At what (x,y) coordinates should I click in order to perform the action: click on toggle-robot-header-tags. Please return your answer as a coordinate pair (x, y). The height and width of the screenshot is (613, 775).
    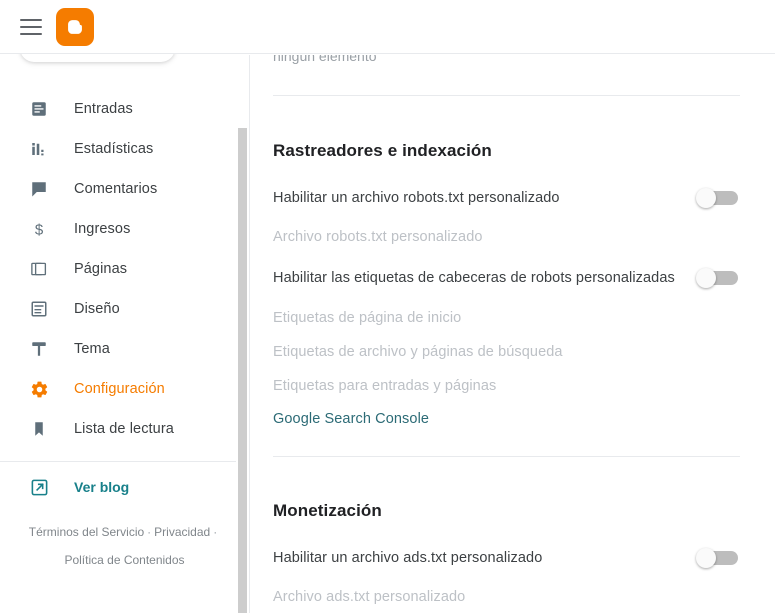
    Looking at the image, I should click on (718, 278).